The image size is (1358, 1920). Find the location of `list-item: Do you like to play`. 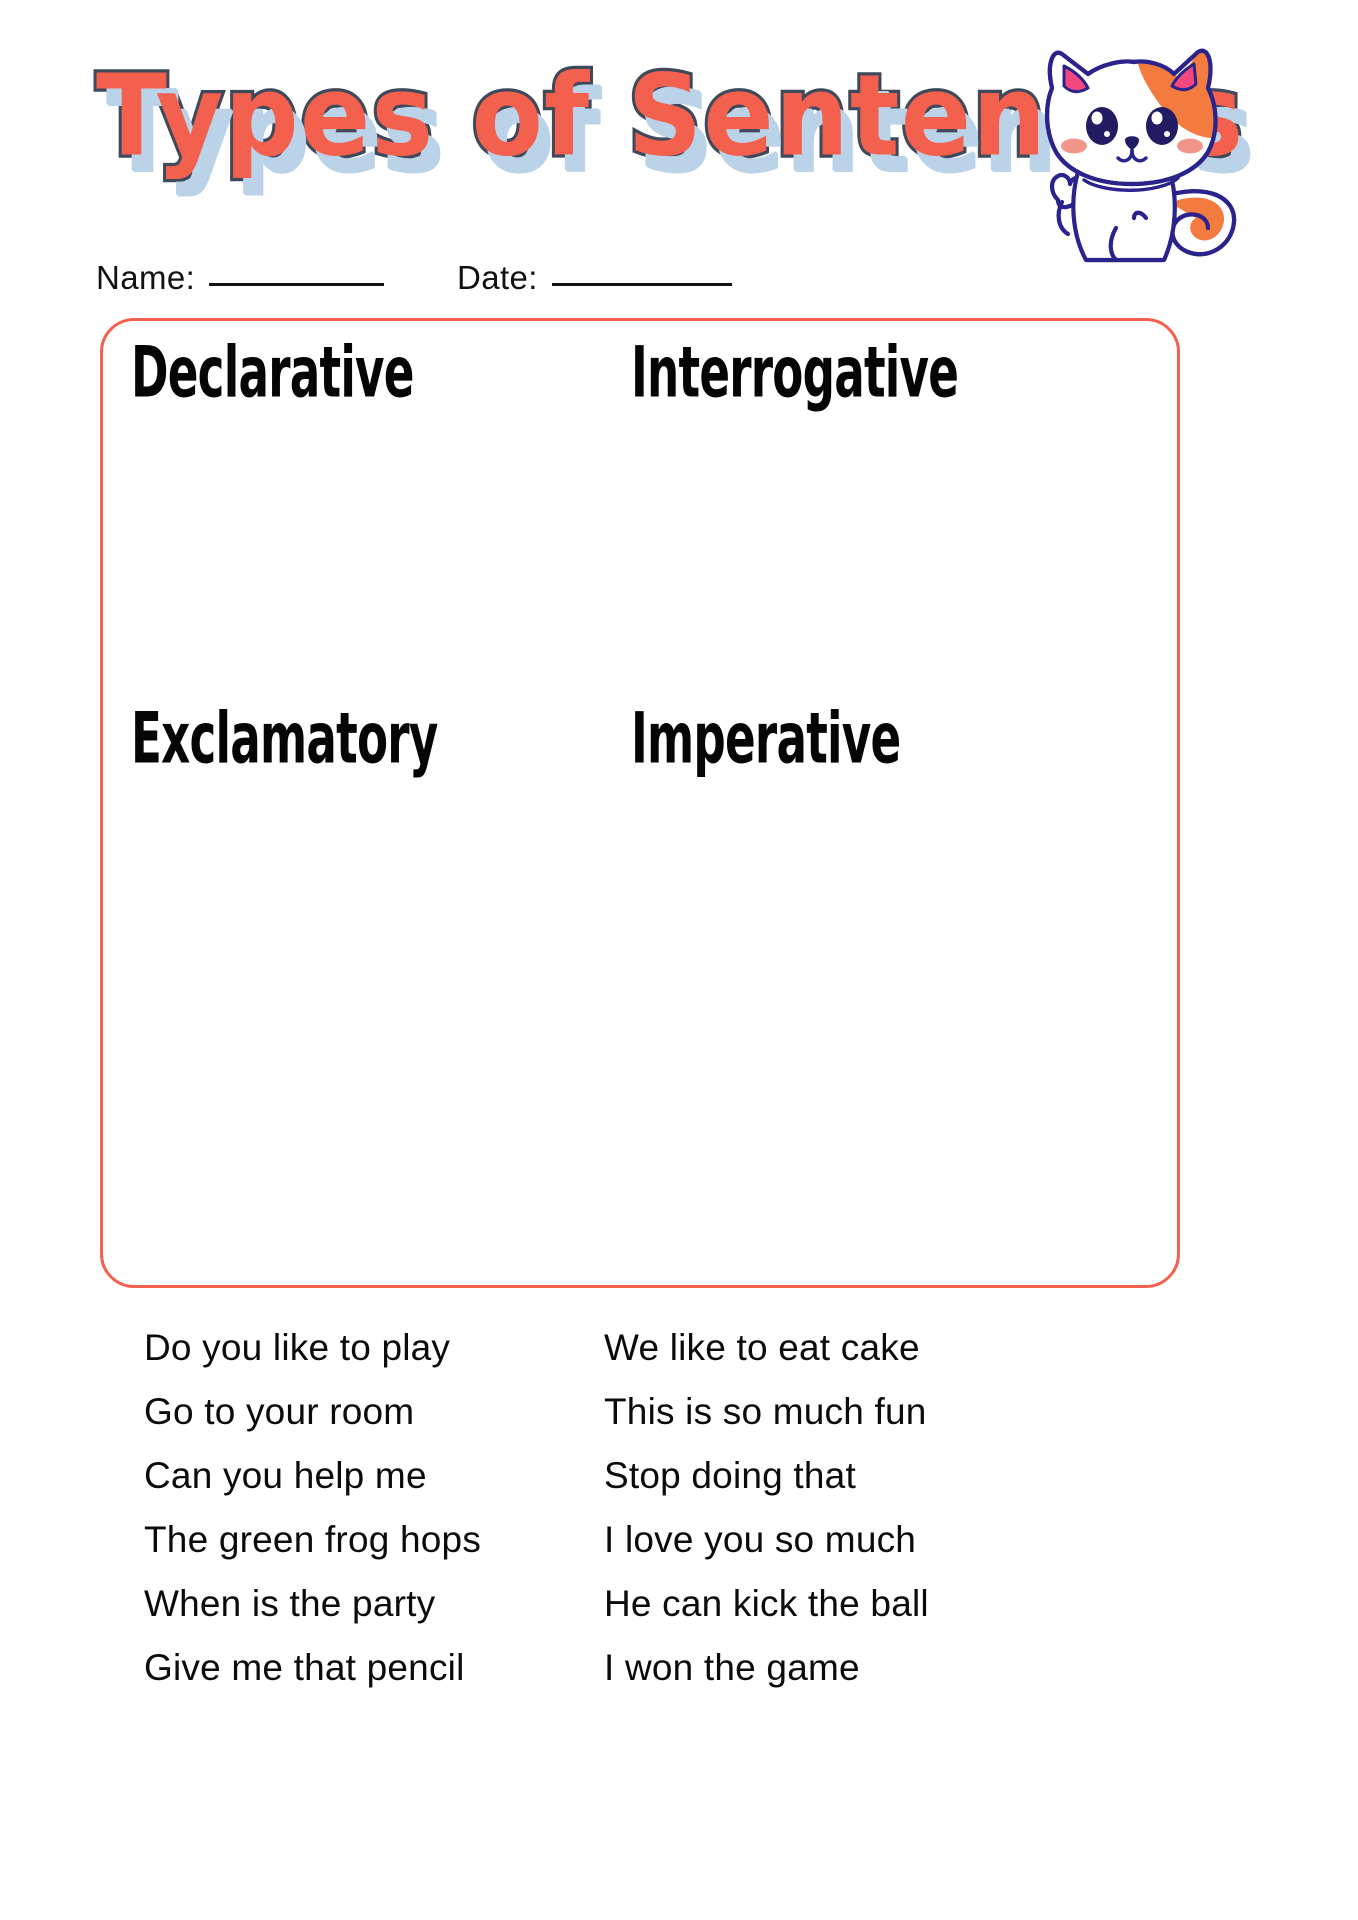

list-item: Do you like to play is located at coordinates (379, 1348).